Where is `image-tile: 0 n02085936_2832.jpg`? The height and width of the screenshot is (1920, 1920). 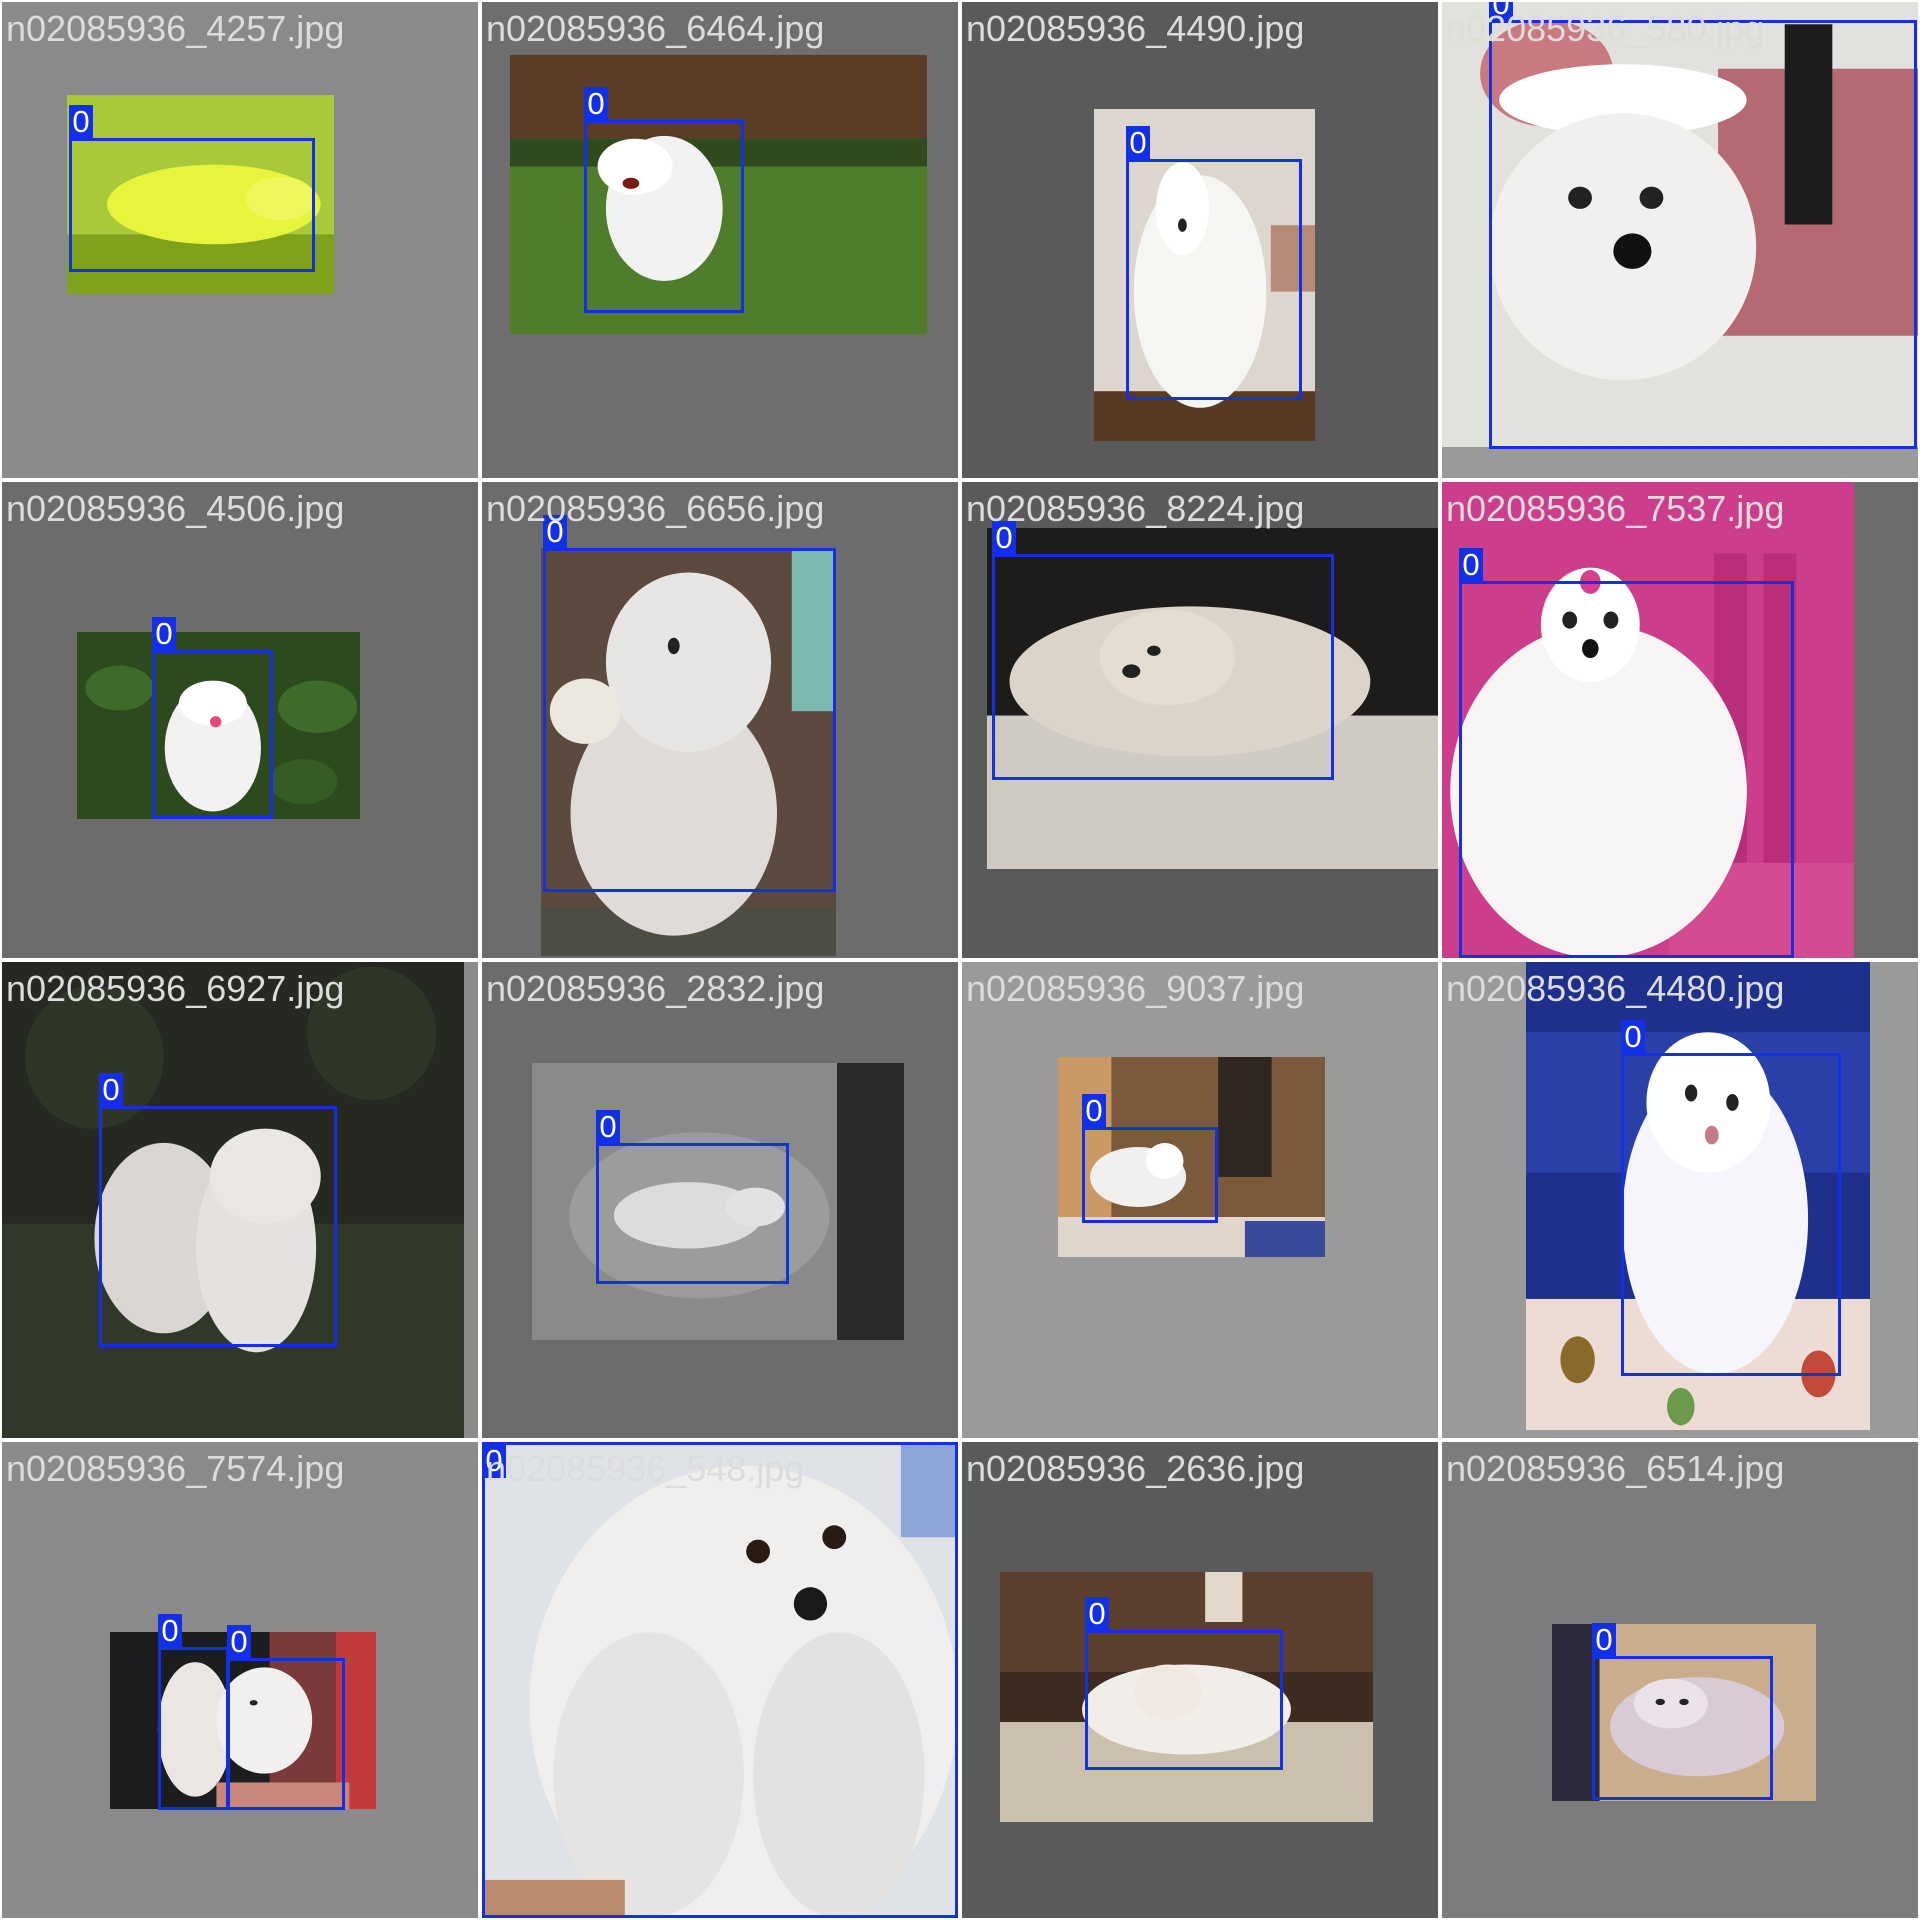 image-tile: 0 n02085936_2832.jpg is located at coordinates (720, 1200).